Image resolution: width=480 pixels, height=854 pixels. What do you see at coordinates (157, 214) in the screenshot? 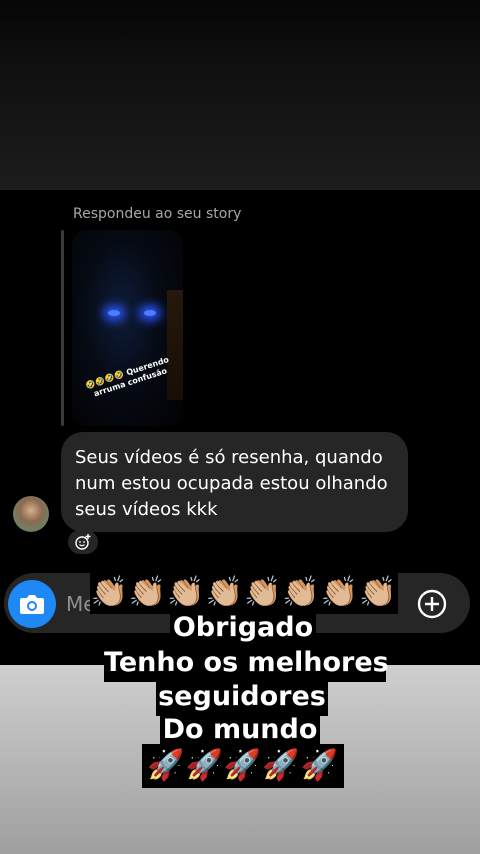
I see `story-reply-caption: Respondeu ao seu story` at bounding box center [157, 214].